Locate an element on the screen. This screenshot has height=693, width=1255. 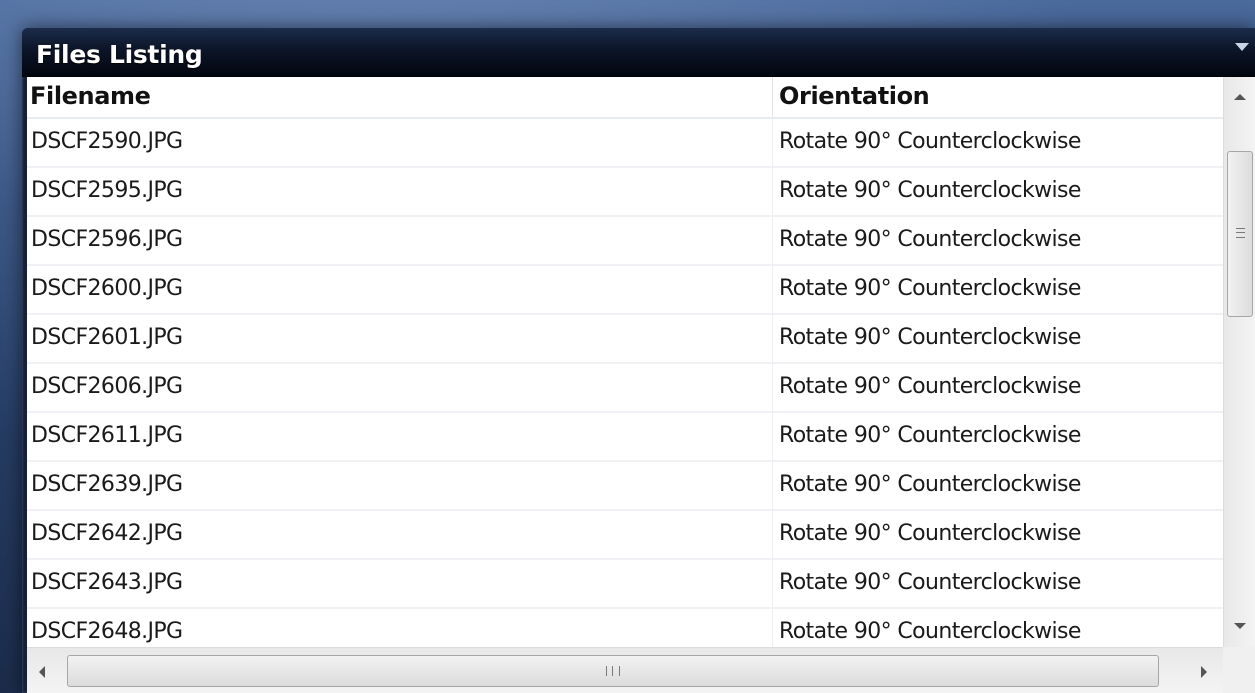
filename-cell: DSCF2639.JPG is located at coordinates (107, 484).